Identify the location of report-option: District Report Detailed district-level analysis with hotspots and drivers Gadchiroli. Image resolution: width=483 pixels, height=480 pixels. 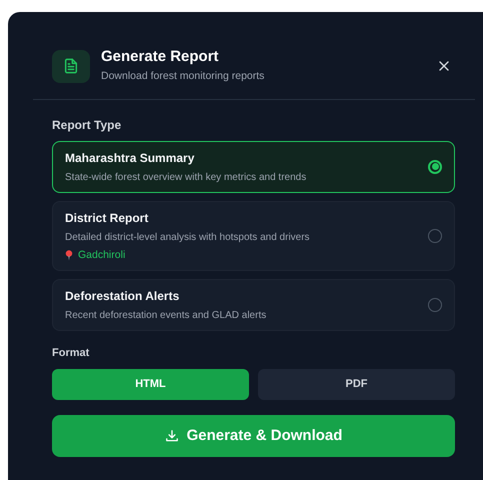
(253, 236).